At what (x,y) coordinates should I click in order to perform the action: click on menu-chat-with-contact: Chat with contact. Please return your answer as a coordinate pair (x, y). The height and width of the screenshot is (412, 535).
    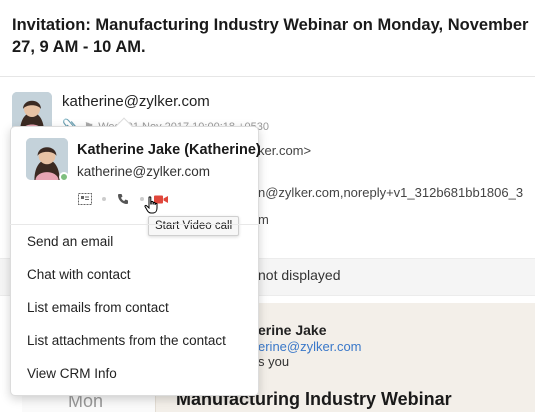
    Looking at the image, I should click on (79, 274).